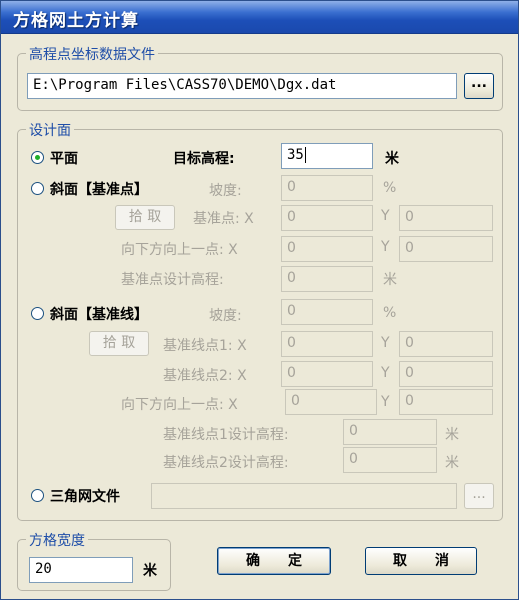  I want to click on line-down-point-x-value: 0, so click(295, 401).